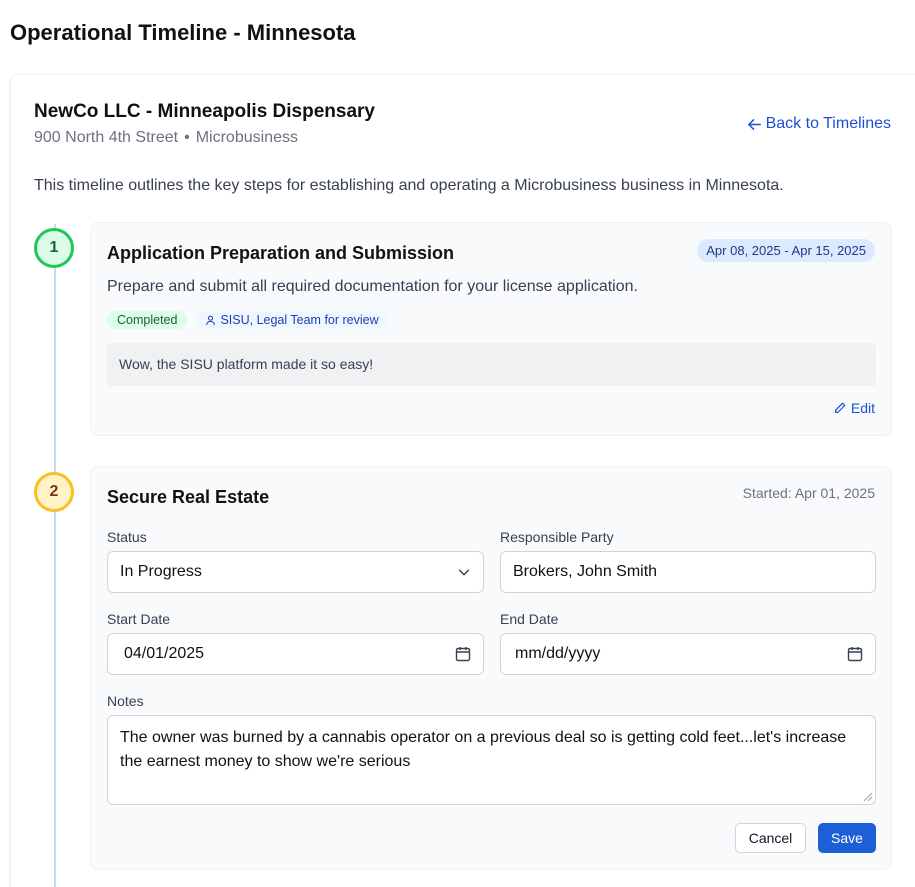 The width and height of the screenshot is (915, 887). I want to click on timeline-line, so click(55, 555).